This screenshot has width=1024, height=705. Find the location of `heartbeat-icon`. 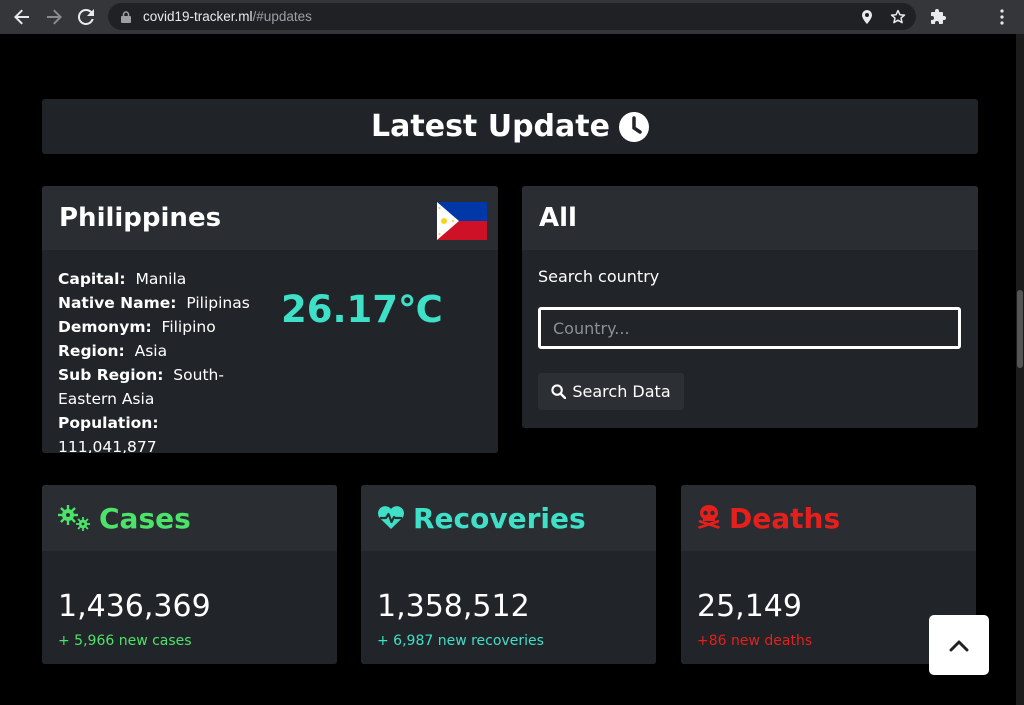

heartbeat-icon is located at coordinates (391, 517).